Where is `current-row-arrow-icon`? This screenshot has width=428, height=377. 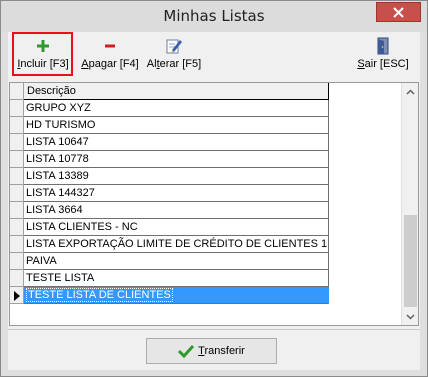 current-row-arrow-icon is located at coordinates (17, 296).